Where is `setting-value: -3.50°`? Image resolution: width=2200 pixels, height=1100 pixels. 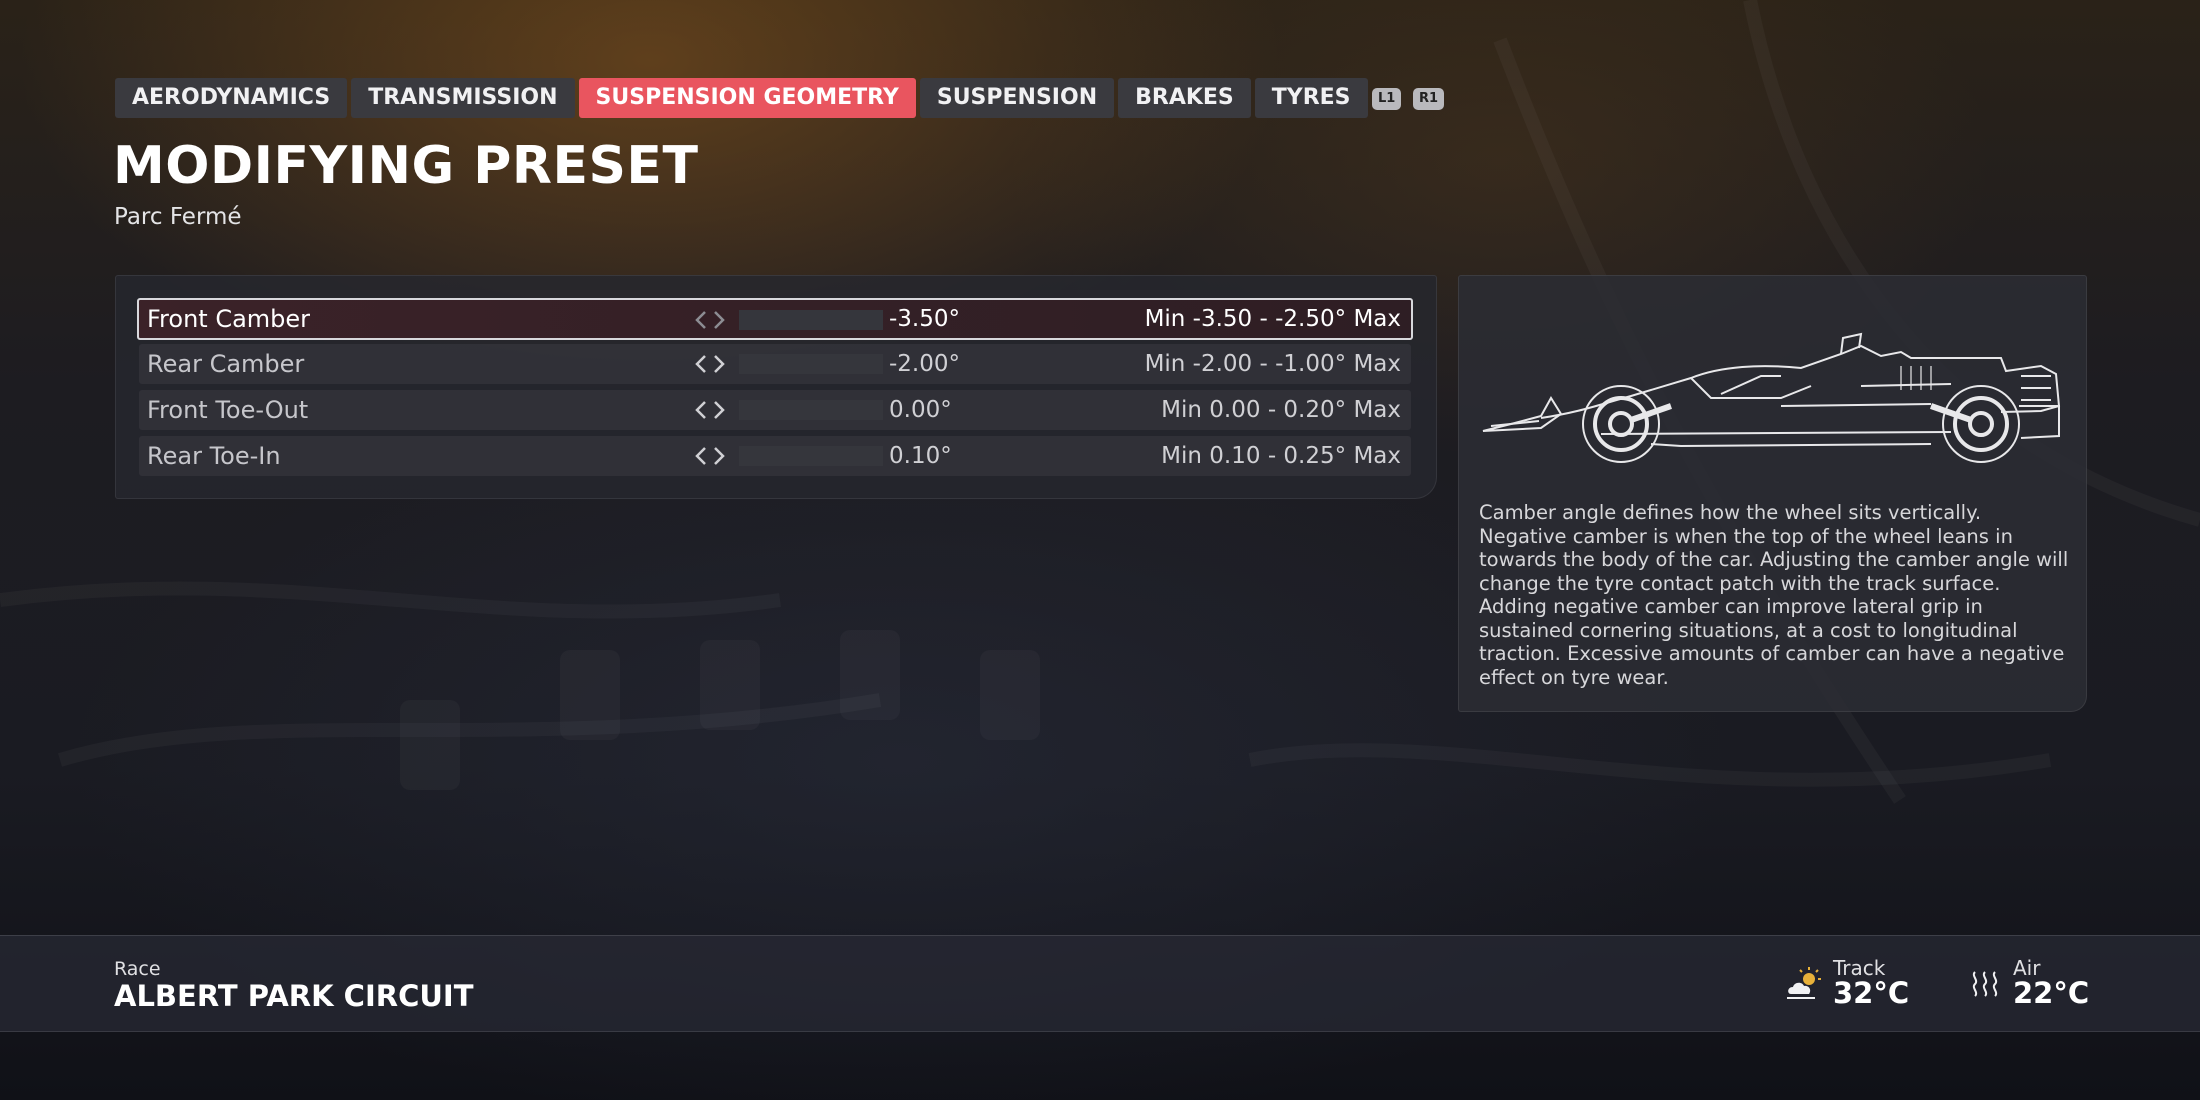 setting-value: -3.50° is located at coordinates (925, 319).